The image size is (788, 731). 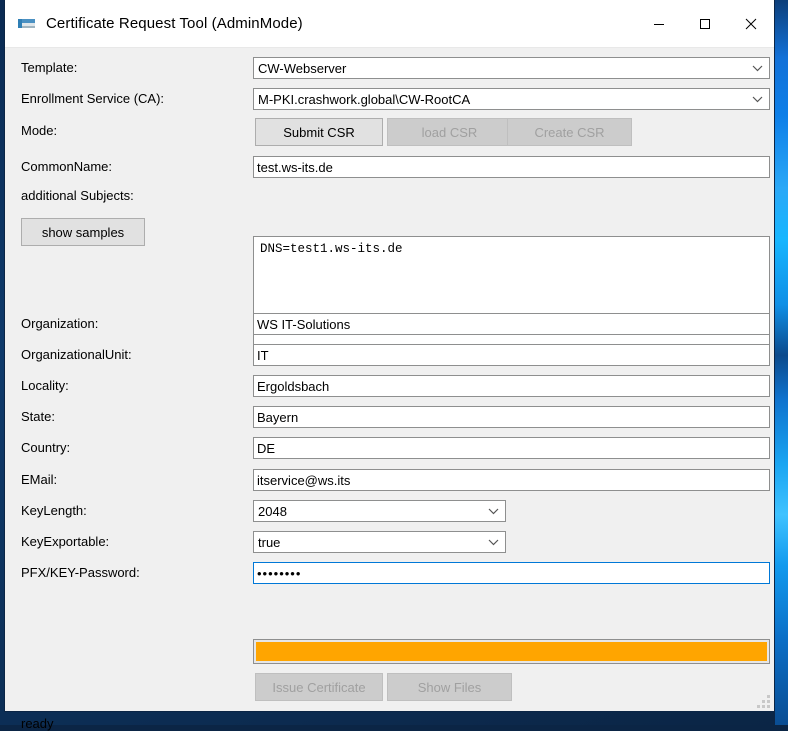 What do you see at coordinates (379, 542) in the screenshot?
I see `key-exportable-combobox: true` at bounding box center [379, 542].